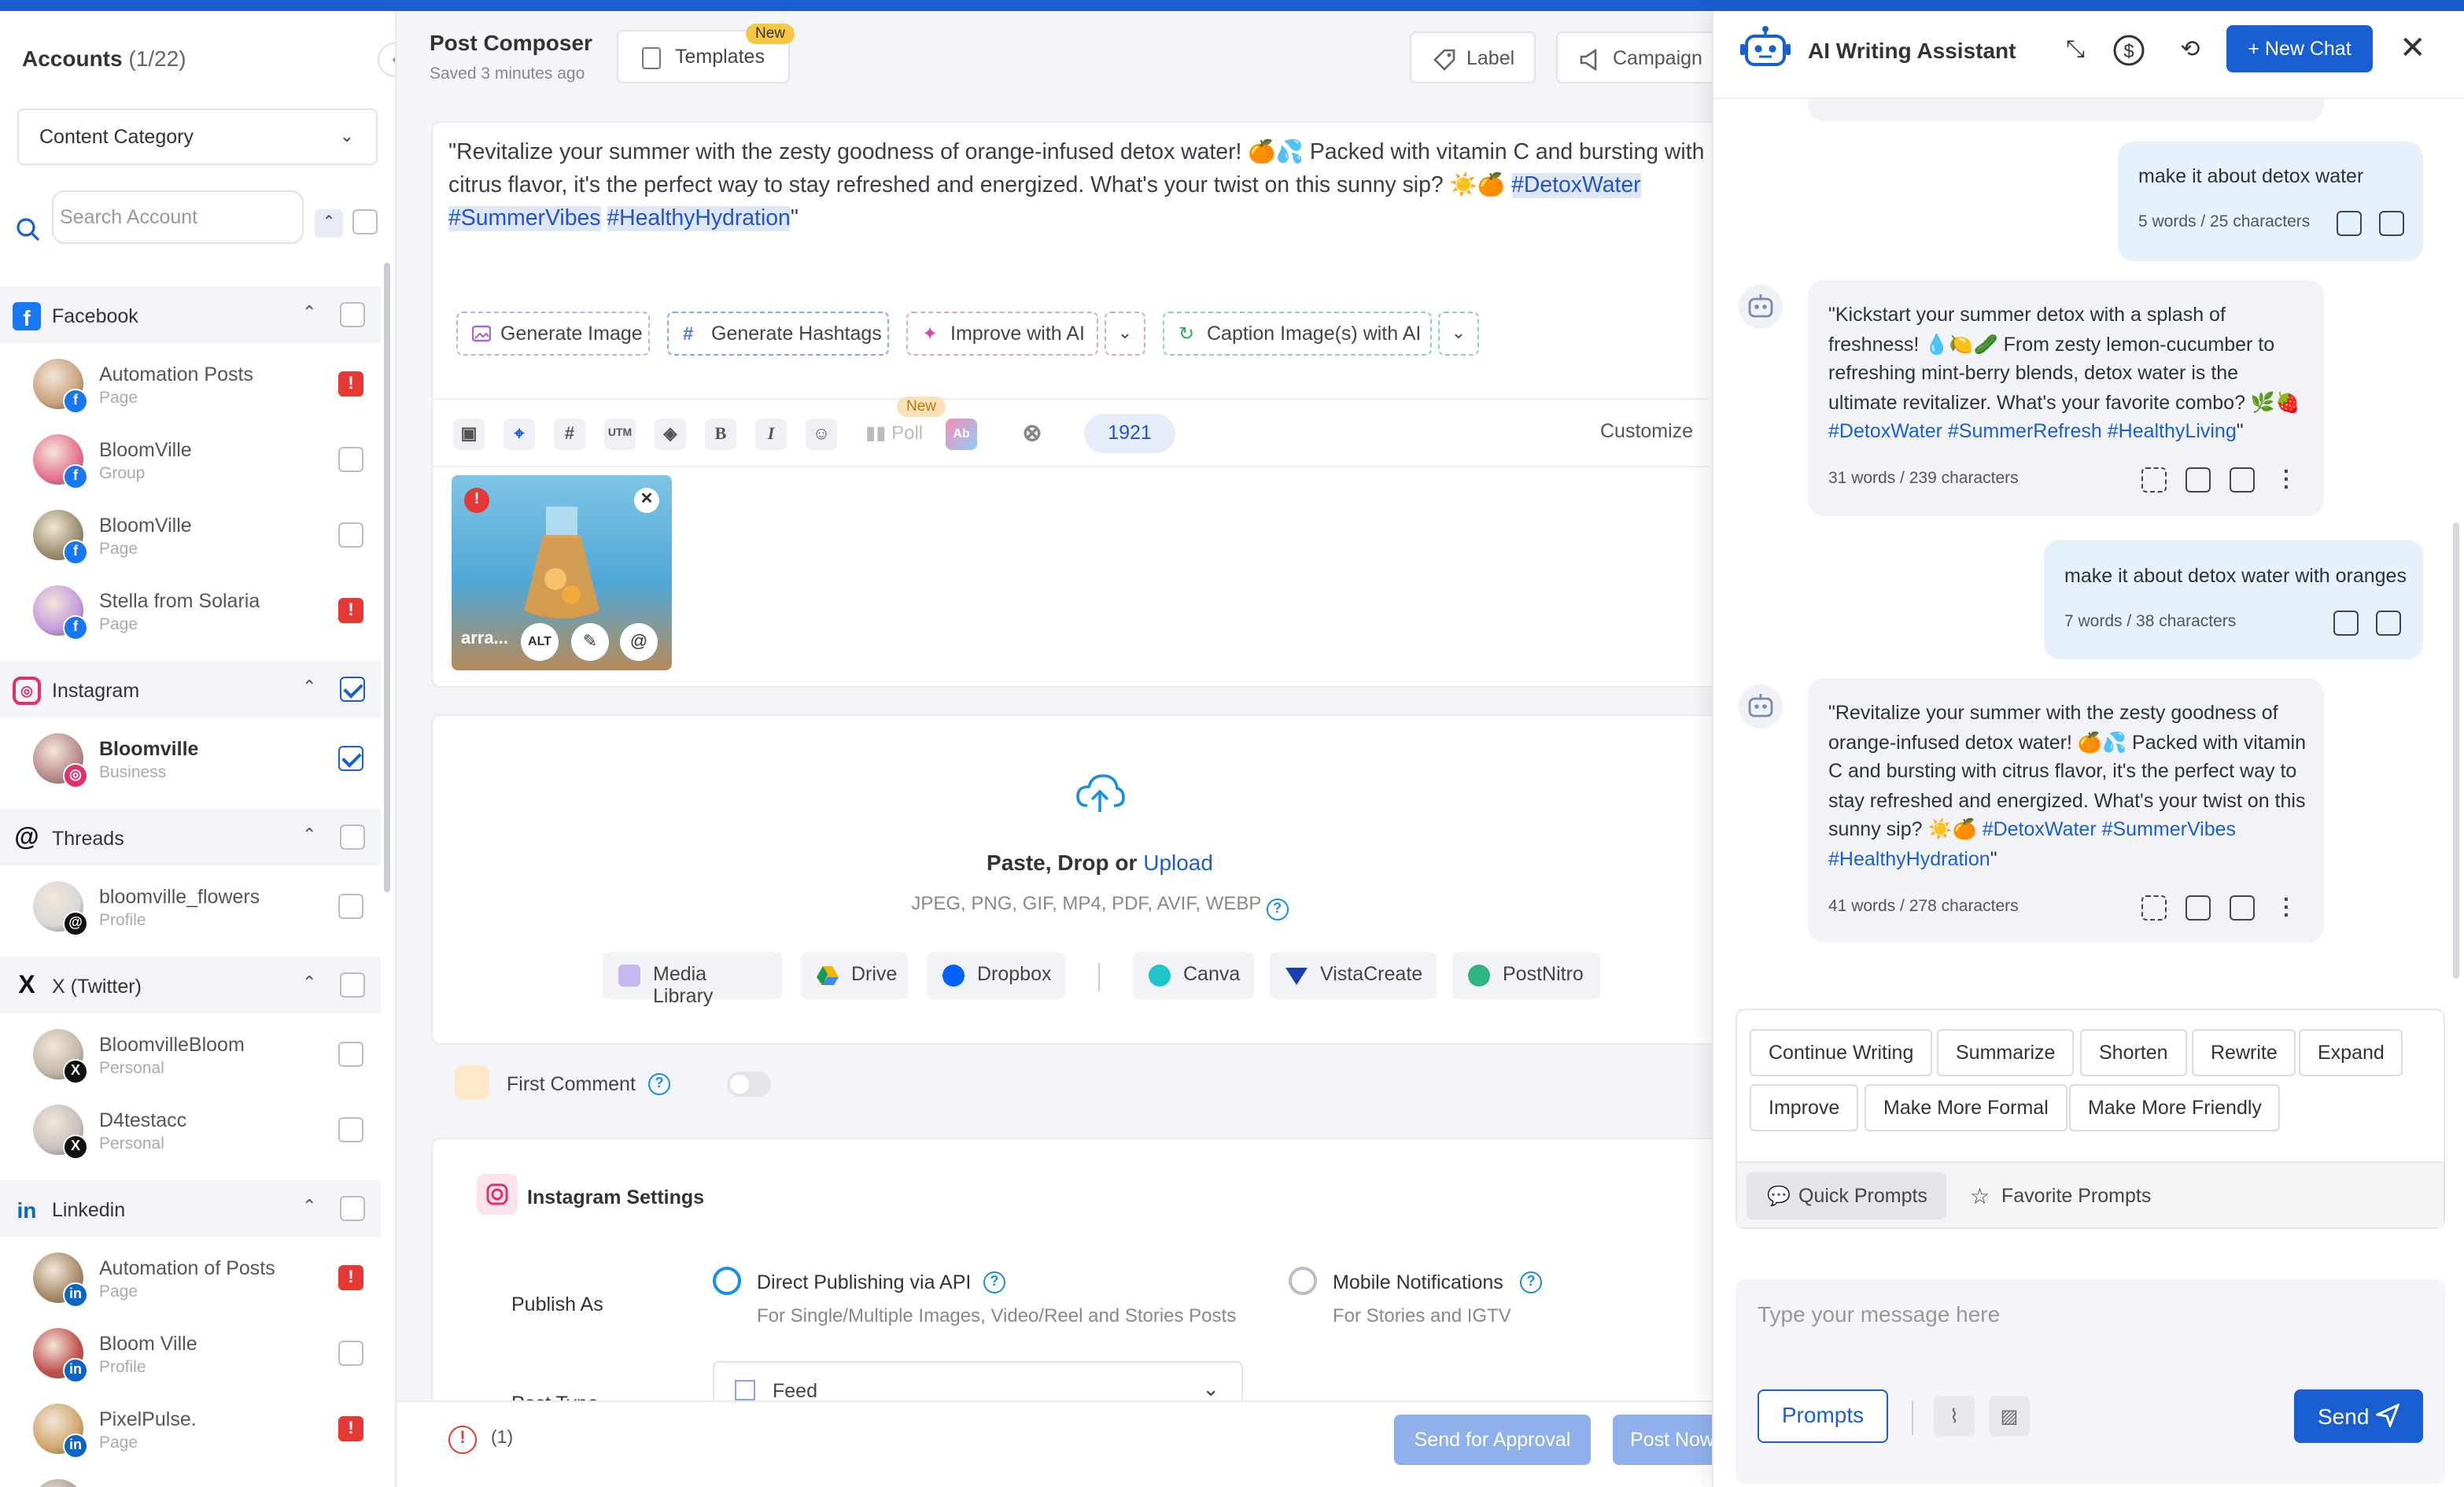 Image resolution: width=2464 pixels, height=1487 pixels. I want to click on drive-button: Drive, so click(854, 975).